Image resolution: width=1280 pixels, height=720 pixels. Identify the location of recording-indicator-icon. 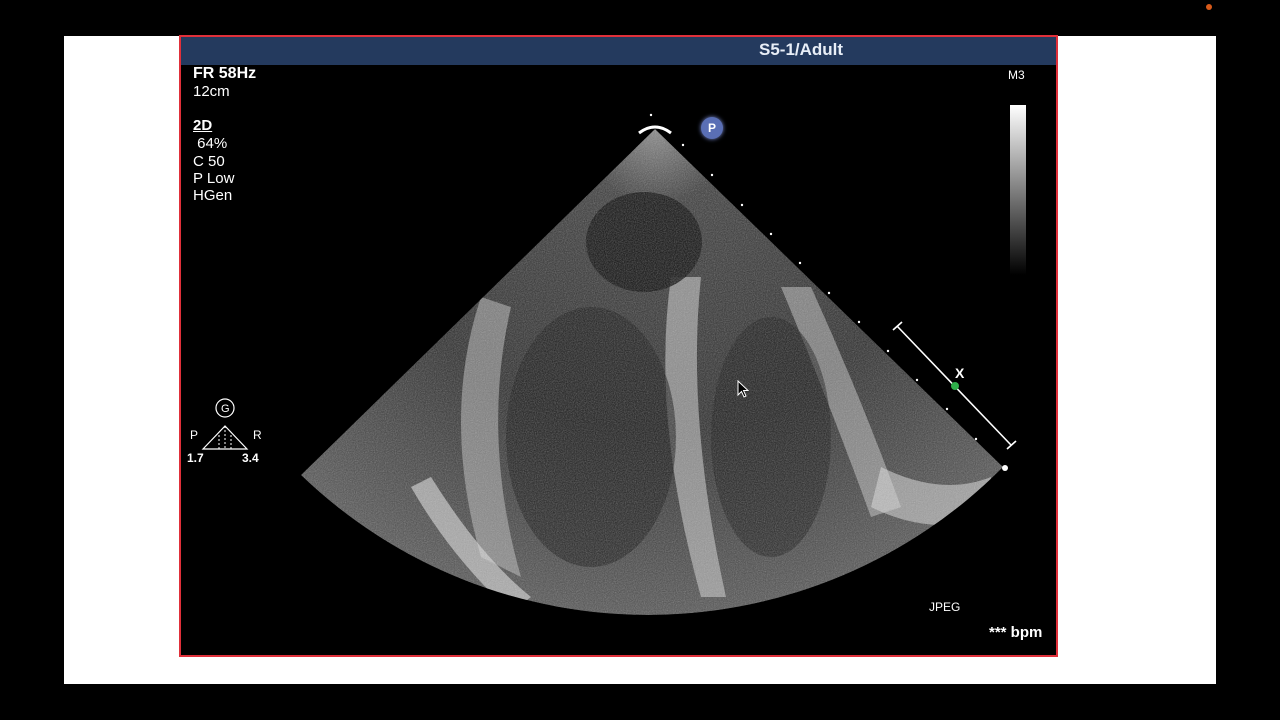
(1209, 7).